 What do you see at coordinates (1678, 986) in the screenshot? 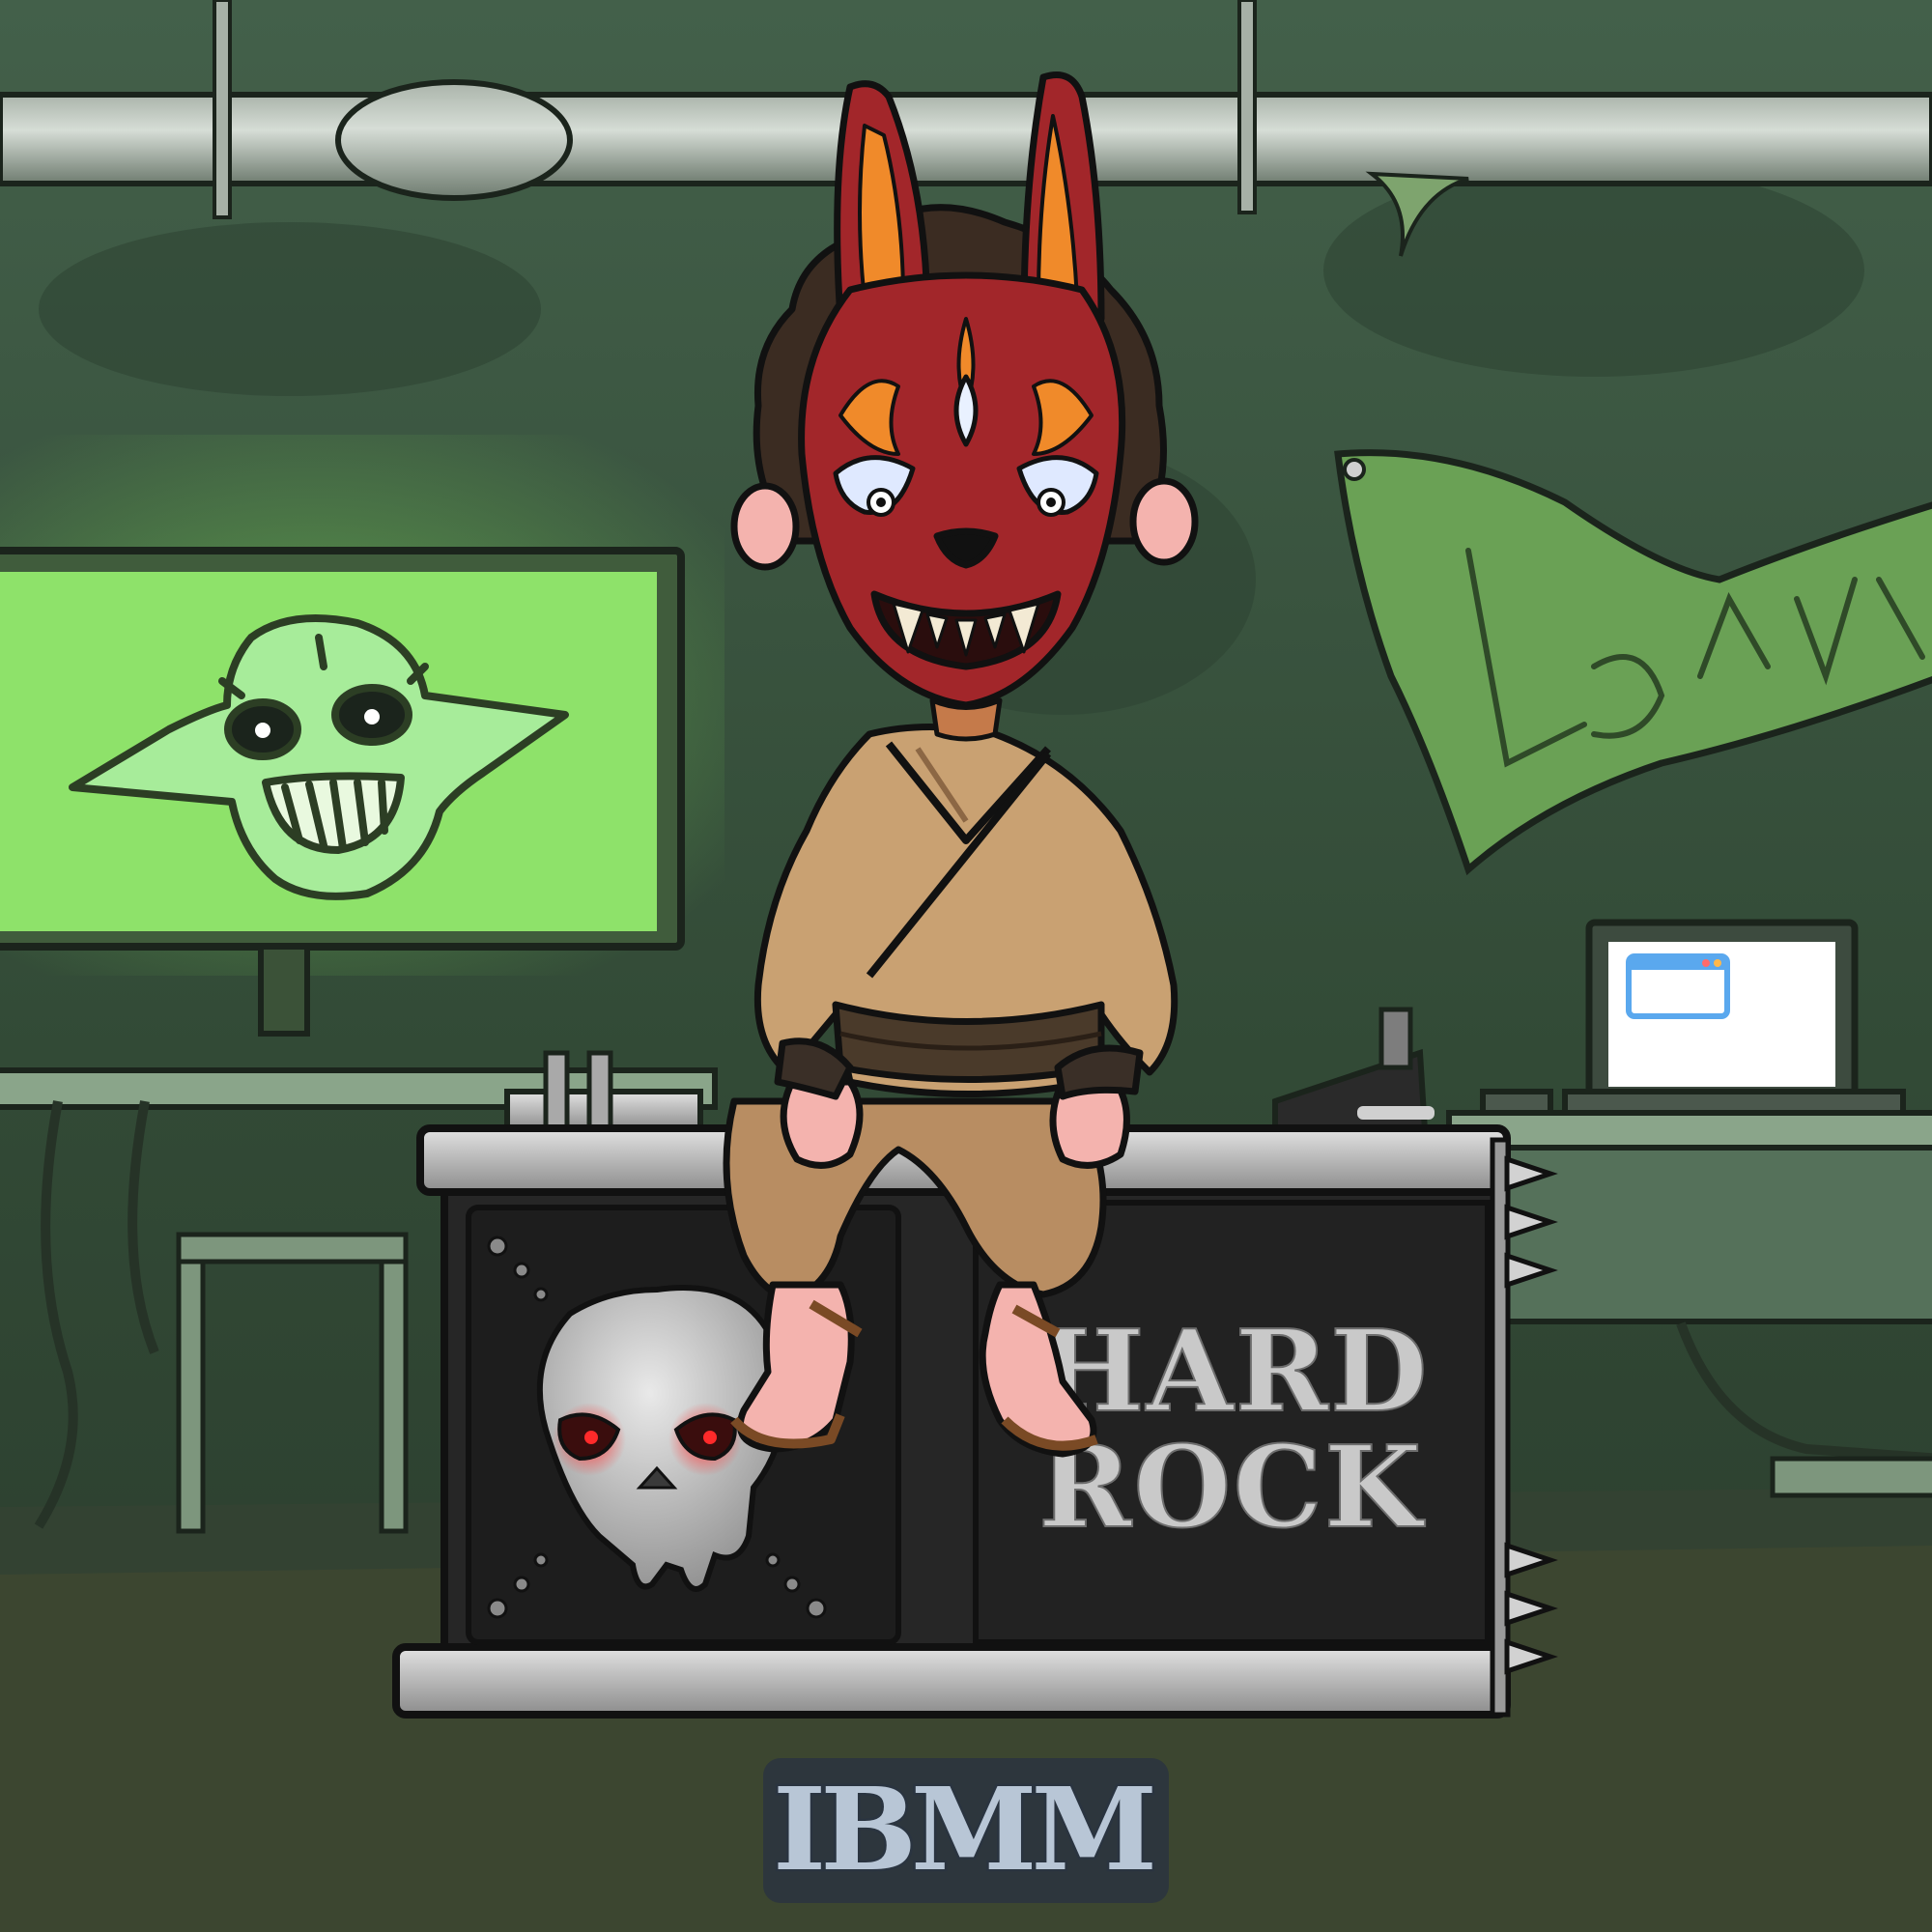
I see `window-icon` at bounding box center [1678, 986].